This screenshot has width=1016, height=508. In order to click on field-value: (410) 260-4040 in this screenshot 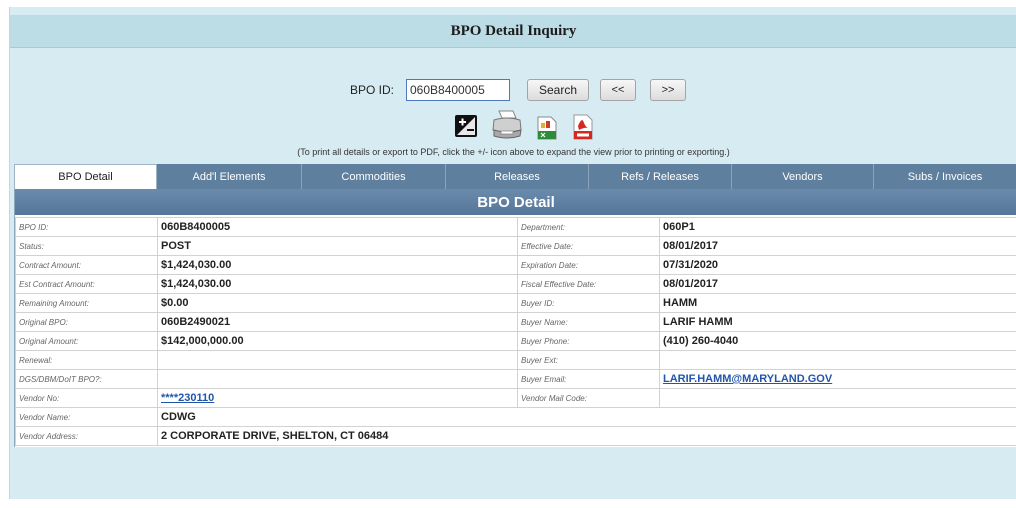, I will do `click(837, 341)`.